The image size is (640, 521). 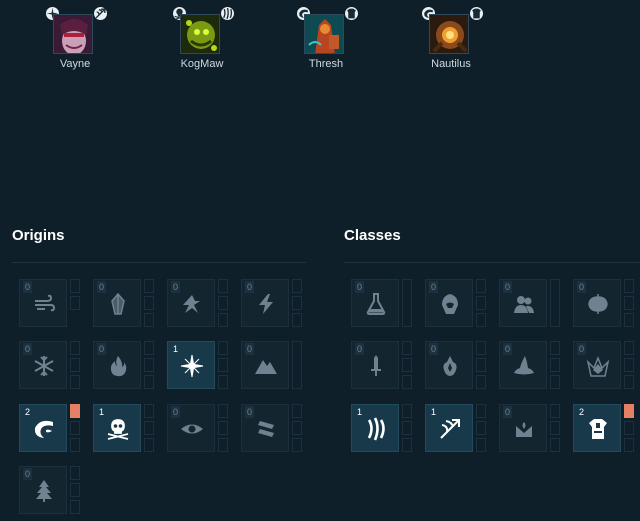 I want to click on summoner-icon, so click(x=524, y=429).